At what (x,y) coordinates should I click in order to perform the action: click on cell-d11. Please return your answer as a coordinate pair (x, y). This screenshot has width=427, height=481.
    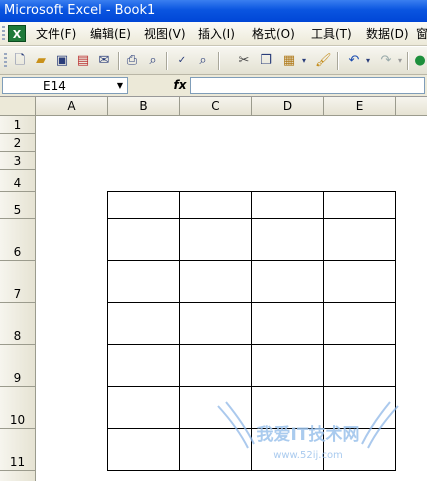
    Looking at the image, I should click on (288, 450).